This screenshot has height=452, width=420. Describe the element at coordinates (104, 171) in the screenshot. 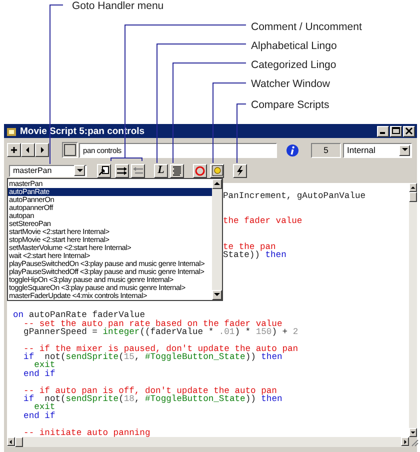

I see `go-to-handler-button` at that location.